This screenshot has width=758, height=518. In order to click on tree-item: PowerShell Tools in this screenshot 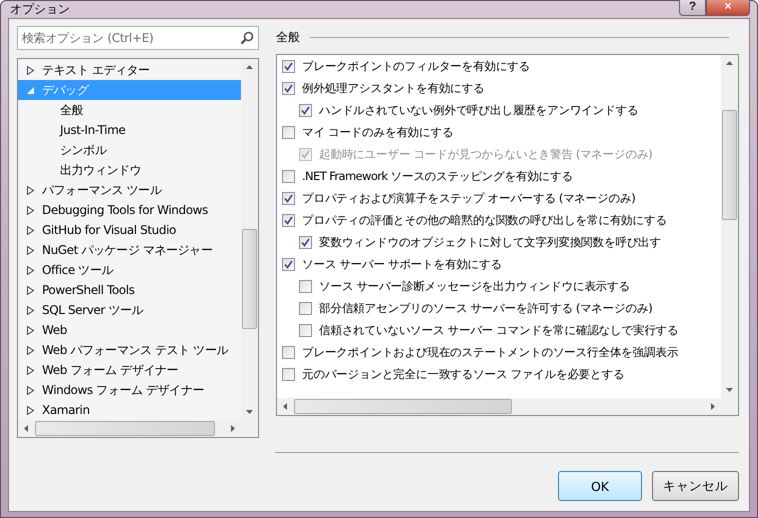, I will do `click(129, 290)`.